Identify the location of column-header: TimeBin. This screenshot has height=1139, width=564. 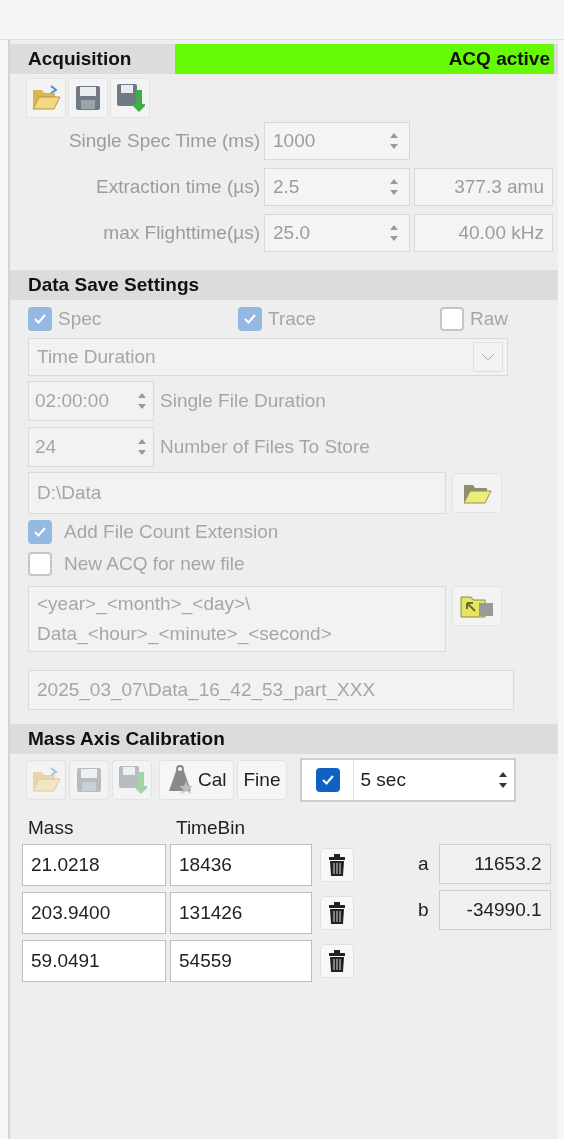
(211, 827).